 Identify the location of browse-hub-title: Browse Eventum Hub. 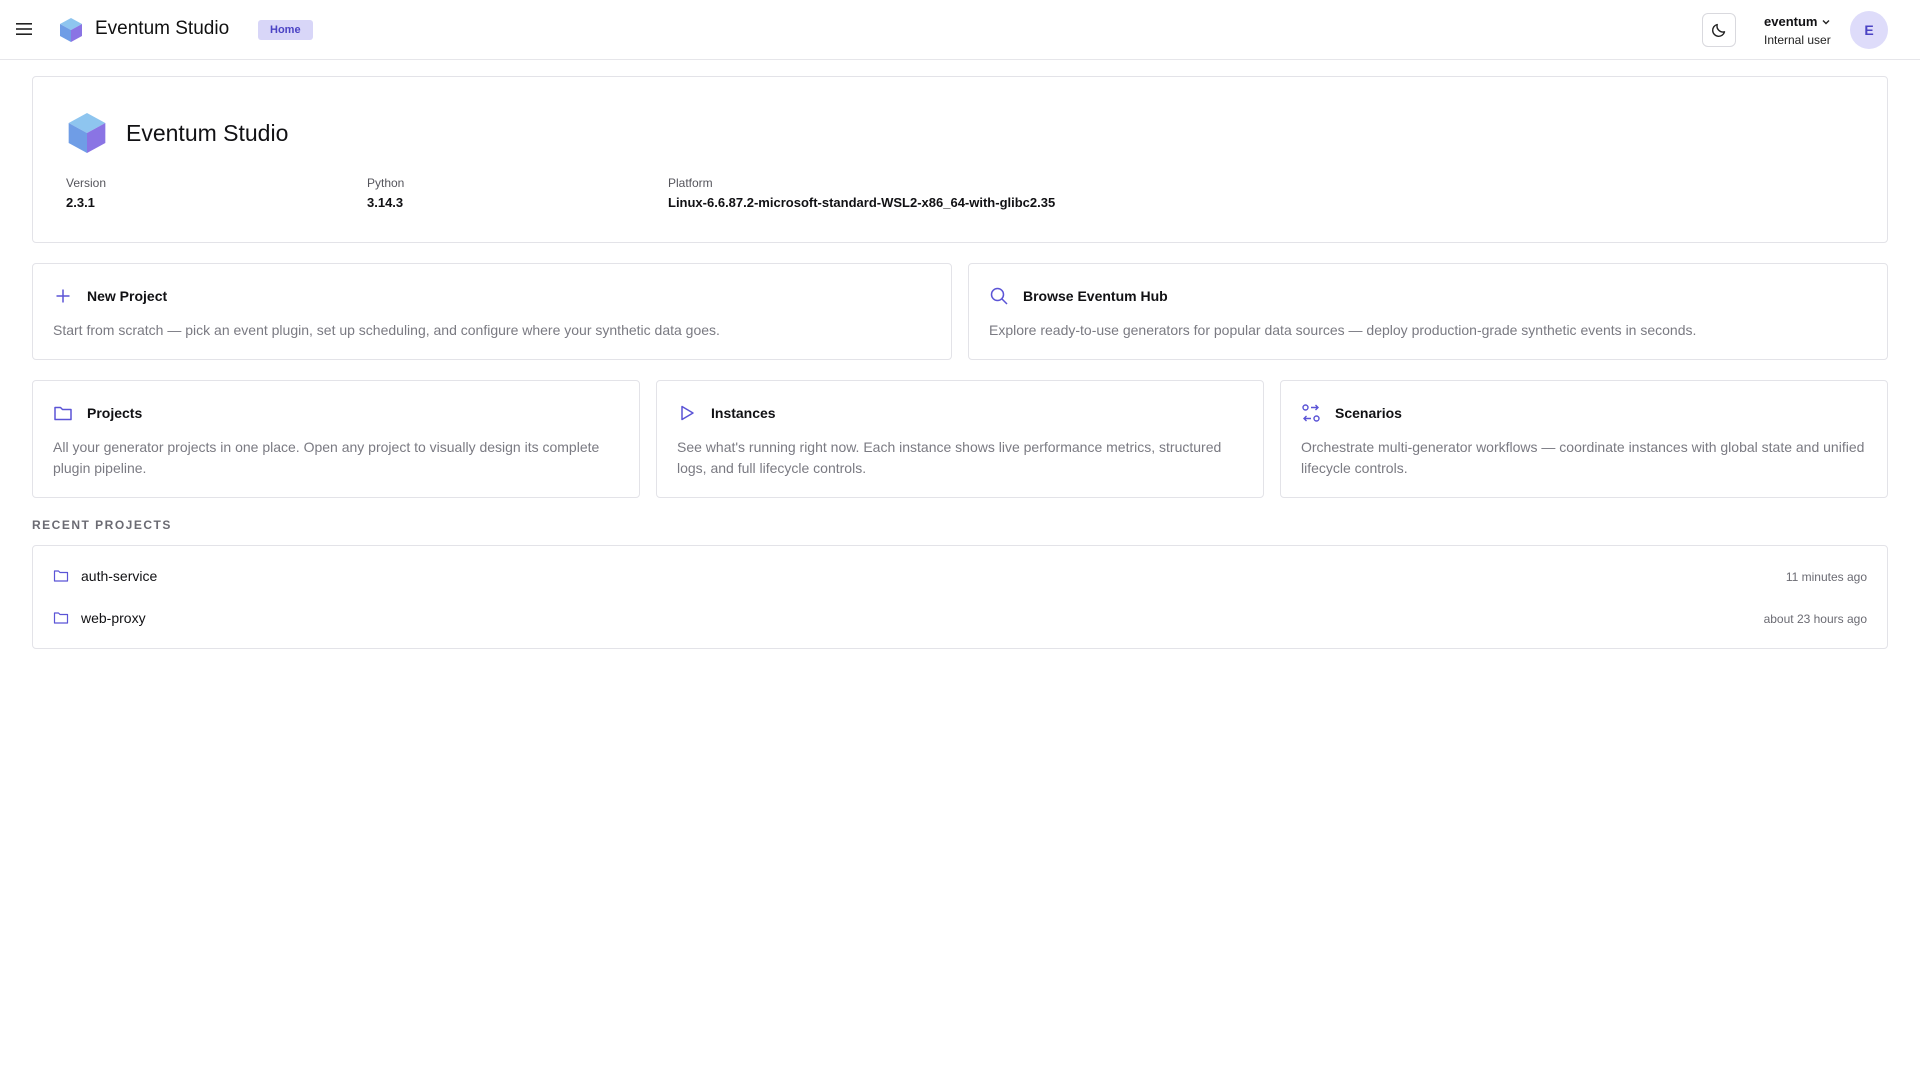
(1095, 296).